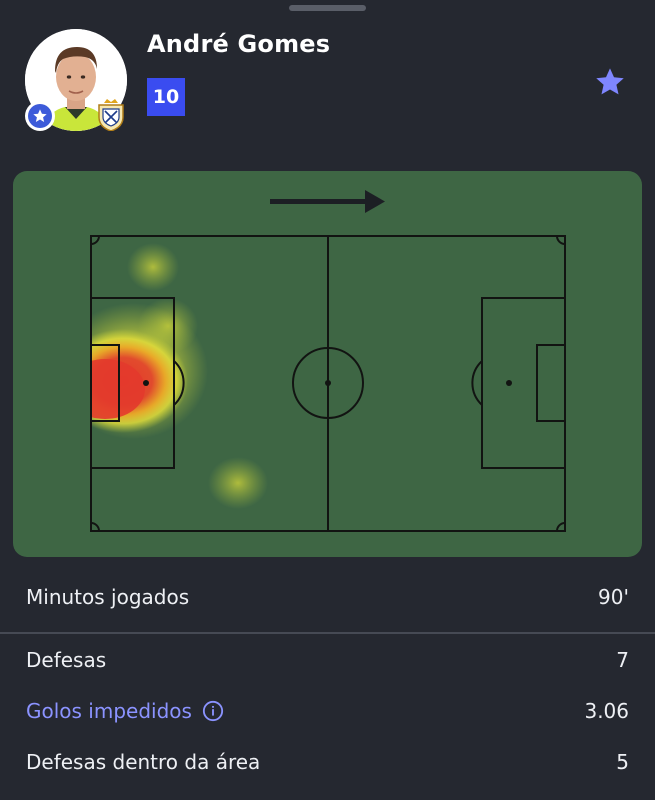 The height and width of the screenshot is (800, 655). Describe the element at coordinates (613, 597) in the screenshot. I see `stat-value: 90'` at that location.